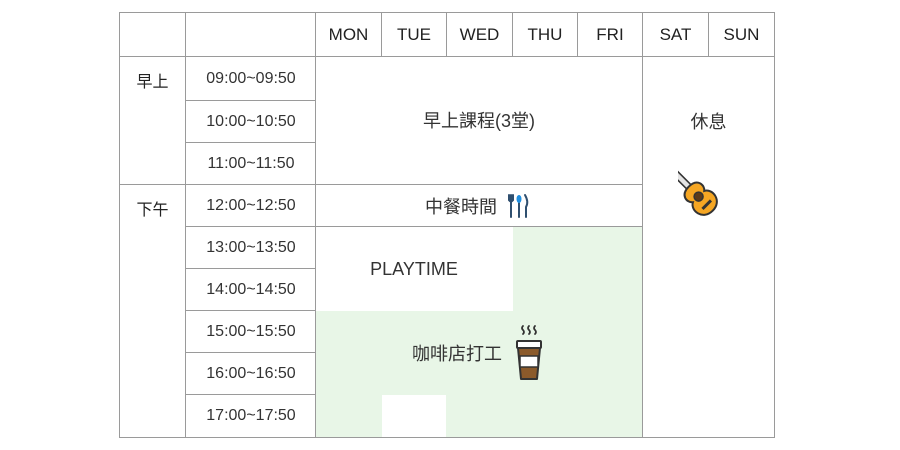 The image size is (900, 450). What do you see at coordinates (152, 210) in the screenshot?
I see `period-afternoon-label: 下午` at bounding box center [152, 210].